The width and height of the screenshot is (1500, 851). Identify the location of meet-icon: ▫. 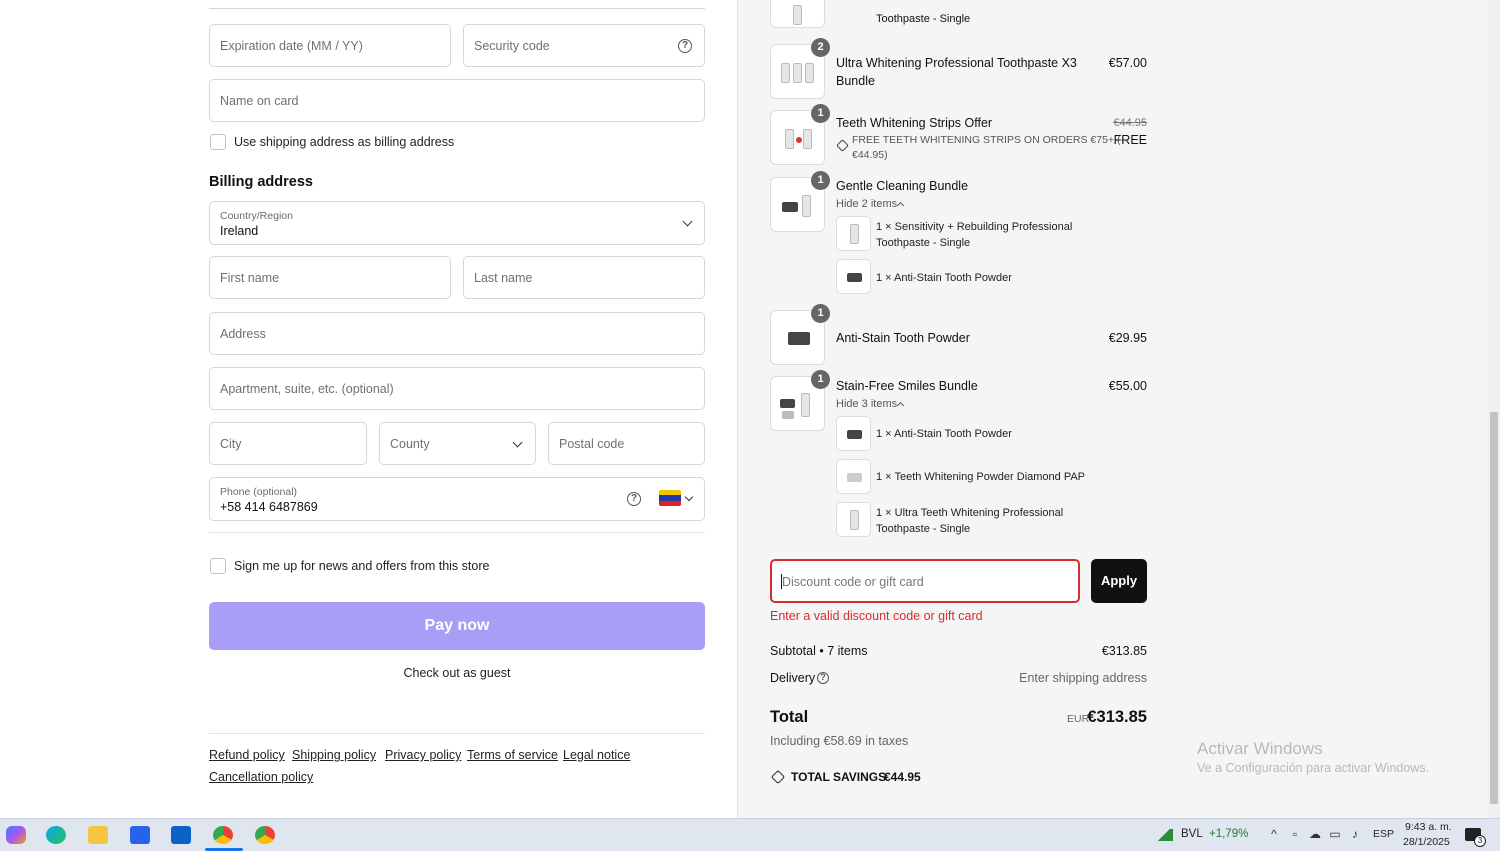
(1295, 834).